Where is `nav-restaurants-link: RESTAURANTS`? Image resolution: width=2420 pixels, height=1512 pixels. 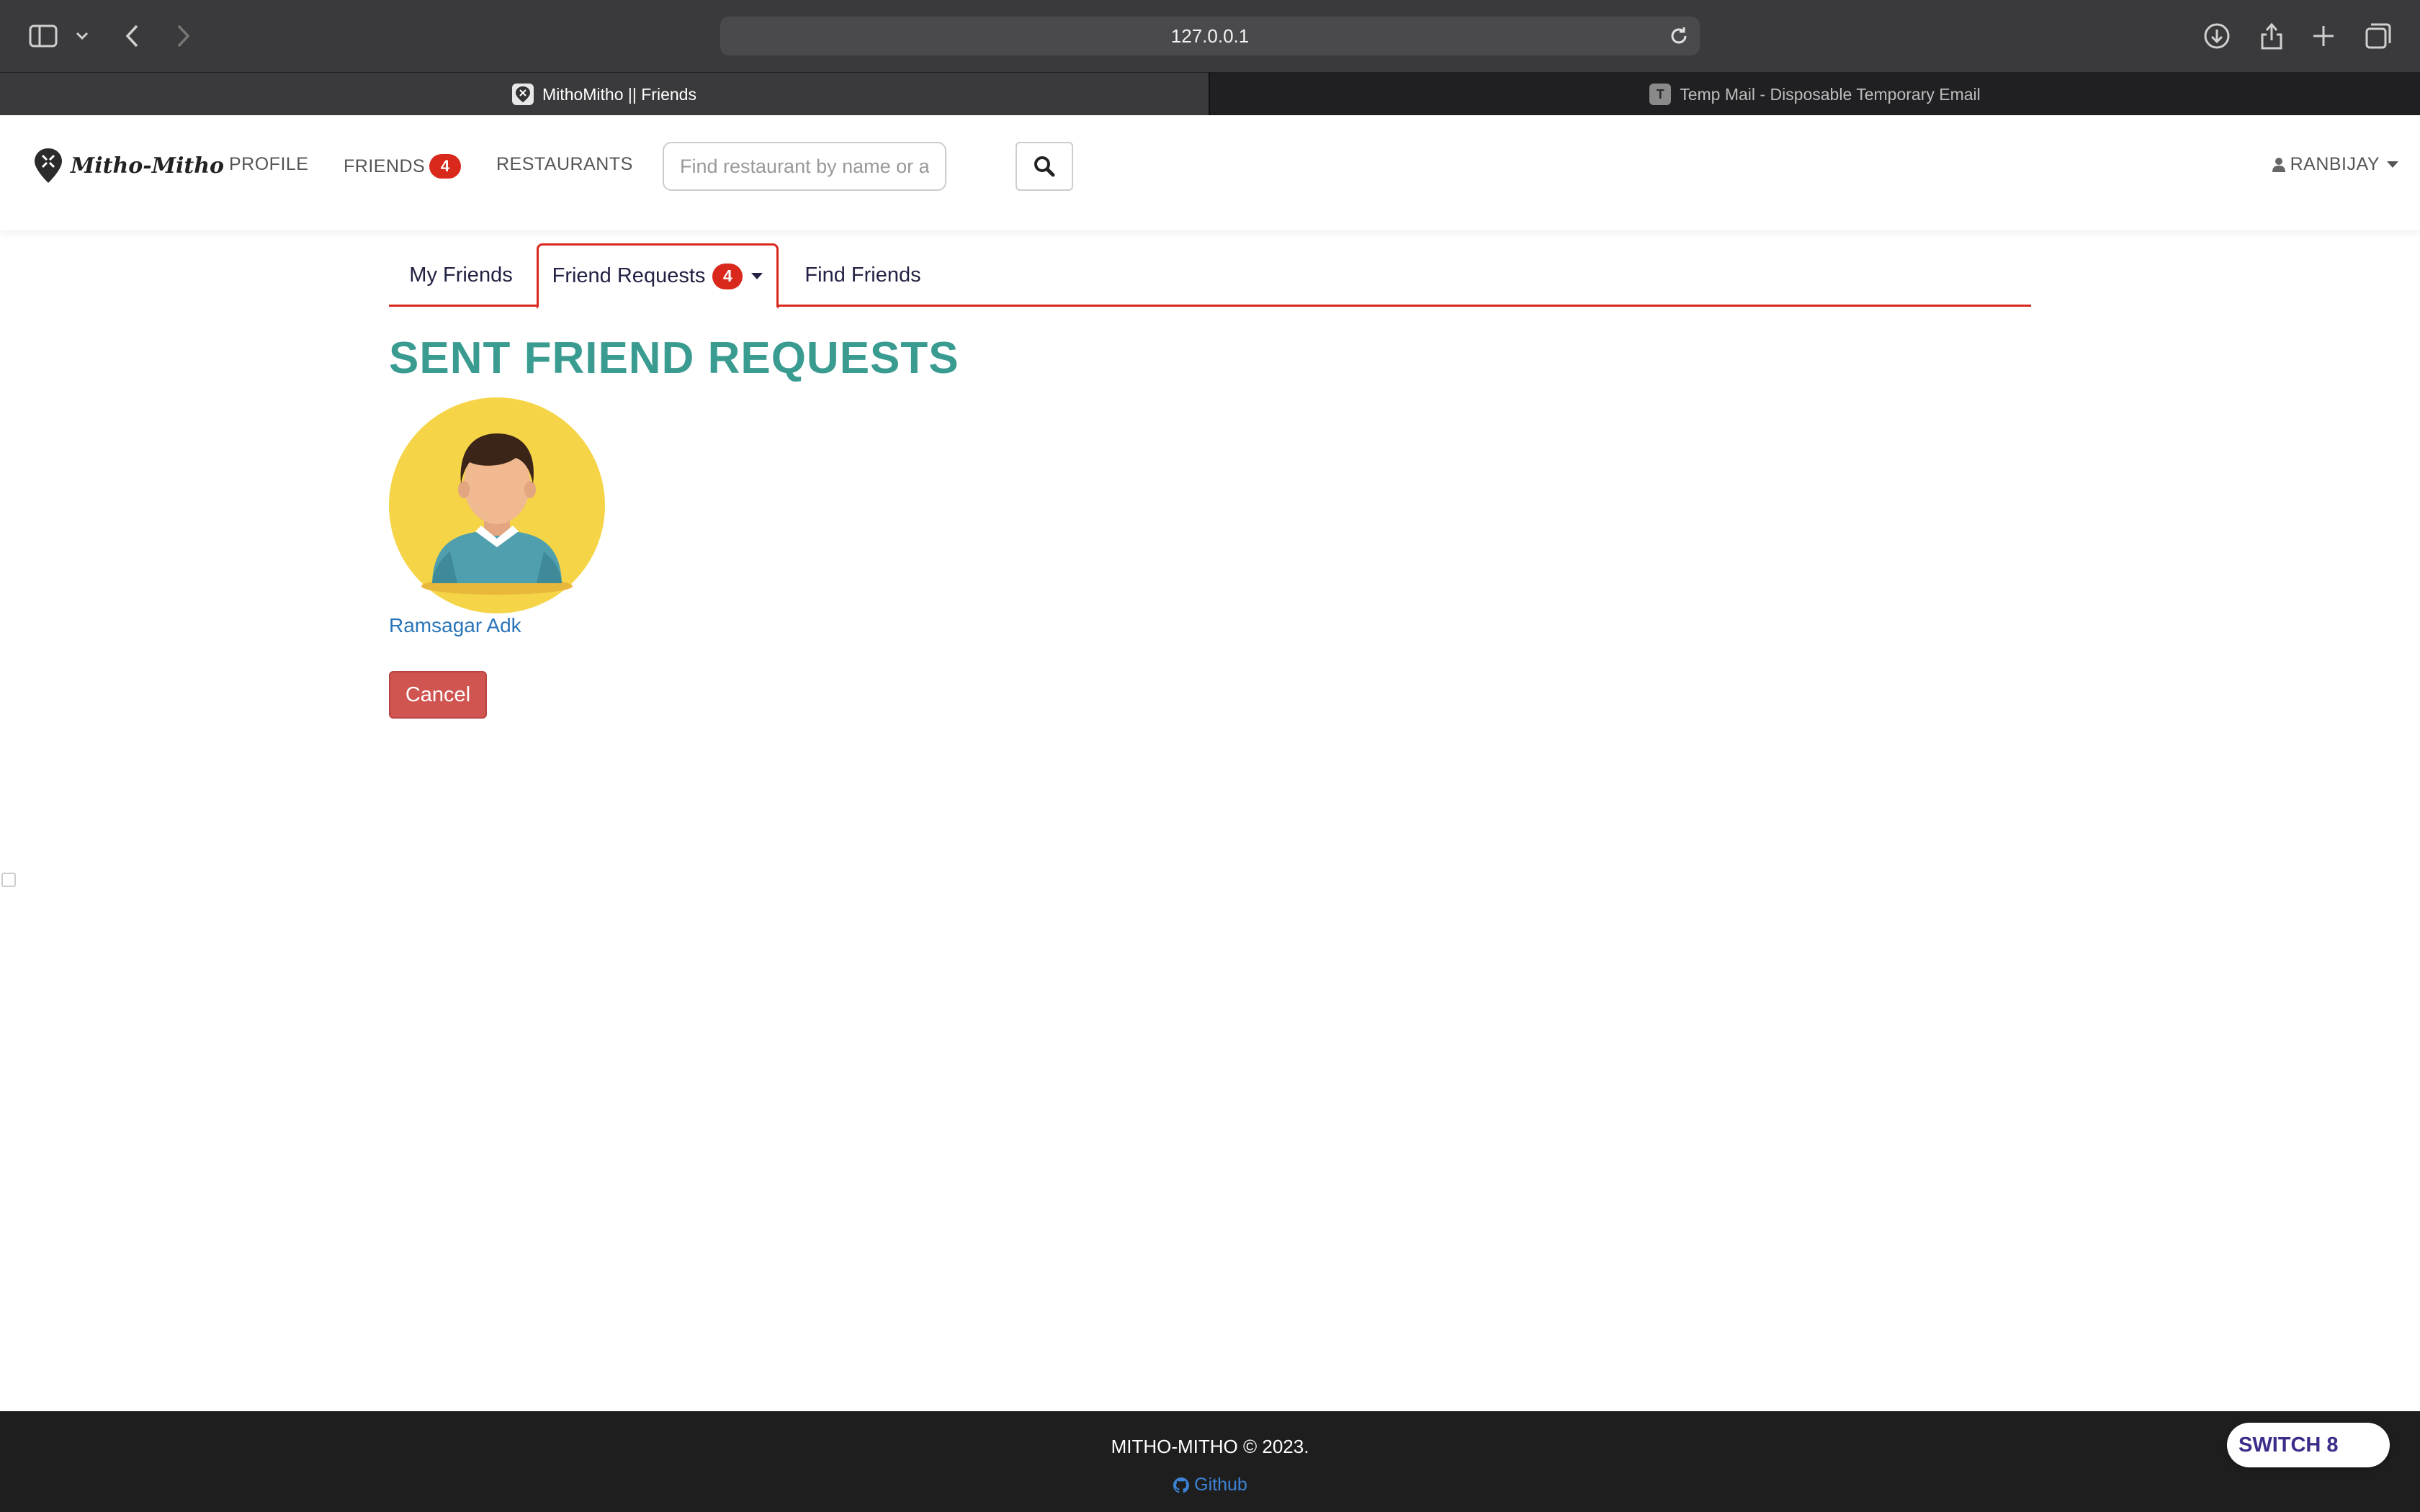
nav-restaurants-link: RESTAURANTS is located at coordinates (564, 164).